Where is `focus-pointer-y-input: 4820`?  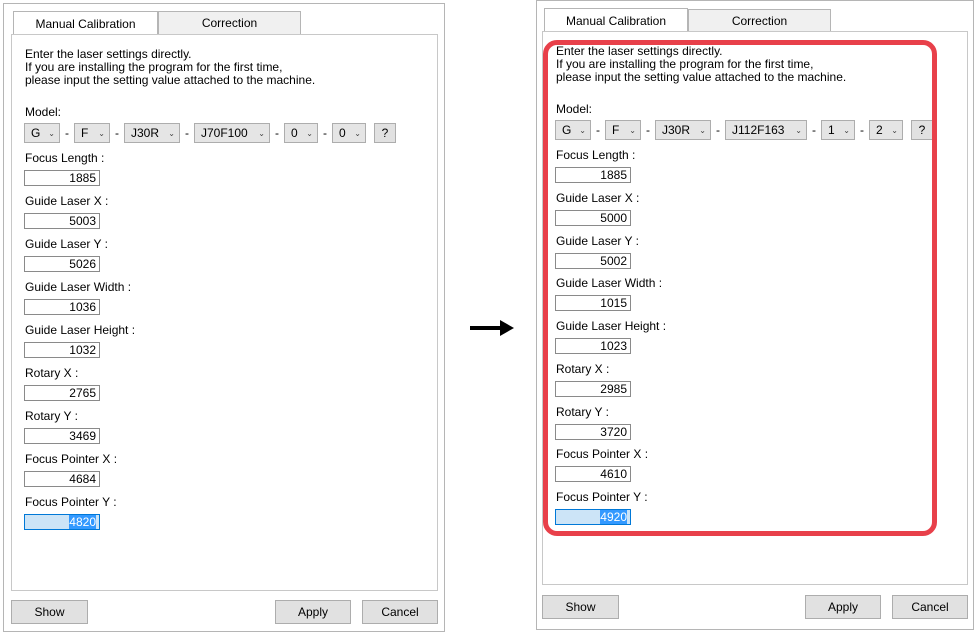 focus-pointer-y-input: 4820 is located at coordinates (62, 522).